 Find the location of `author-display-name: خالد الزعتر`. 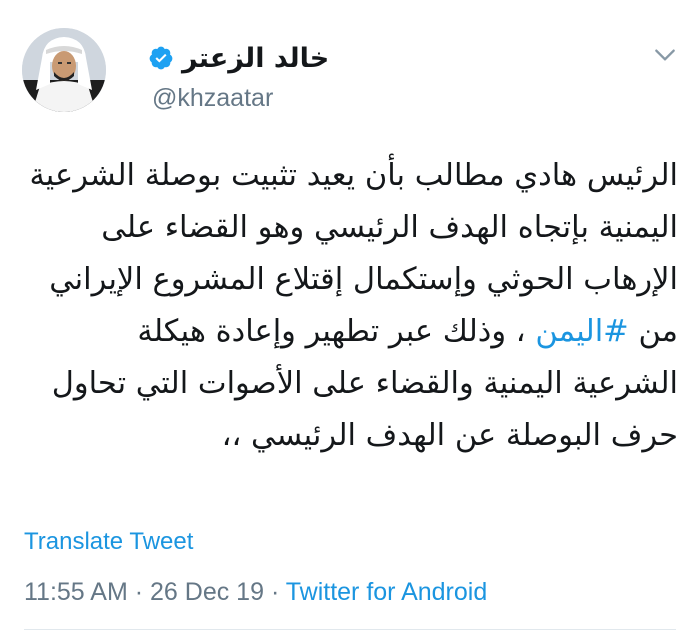

author-display-name: خالد الزعتر is located at coordinates (255, 58).